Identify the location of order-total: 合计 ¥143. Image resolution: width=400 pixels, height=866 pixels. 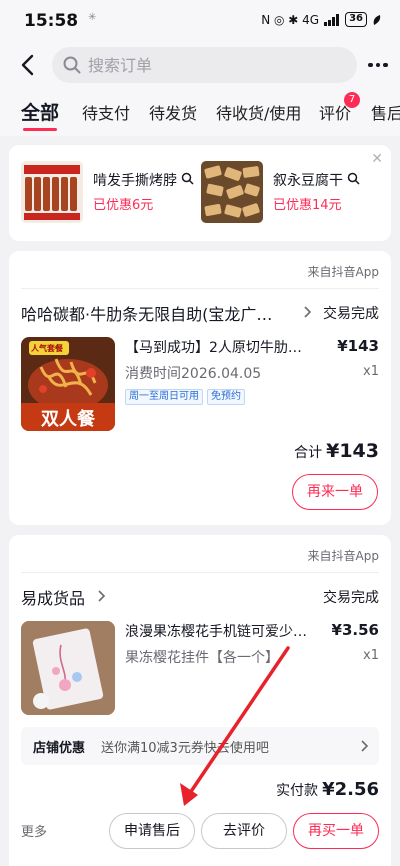
(336, 451).